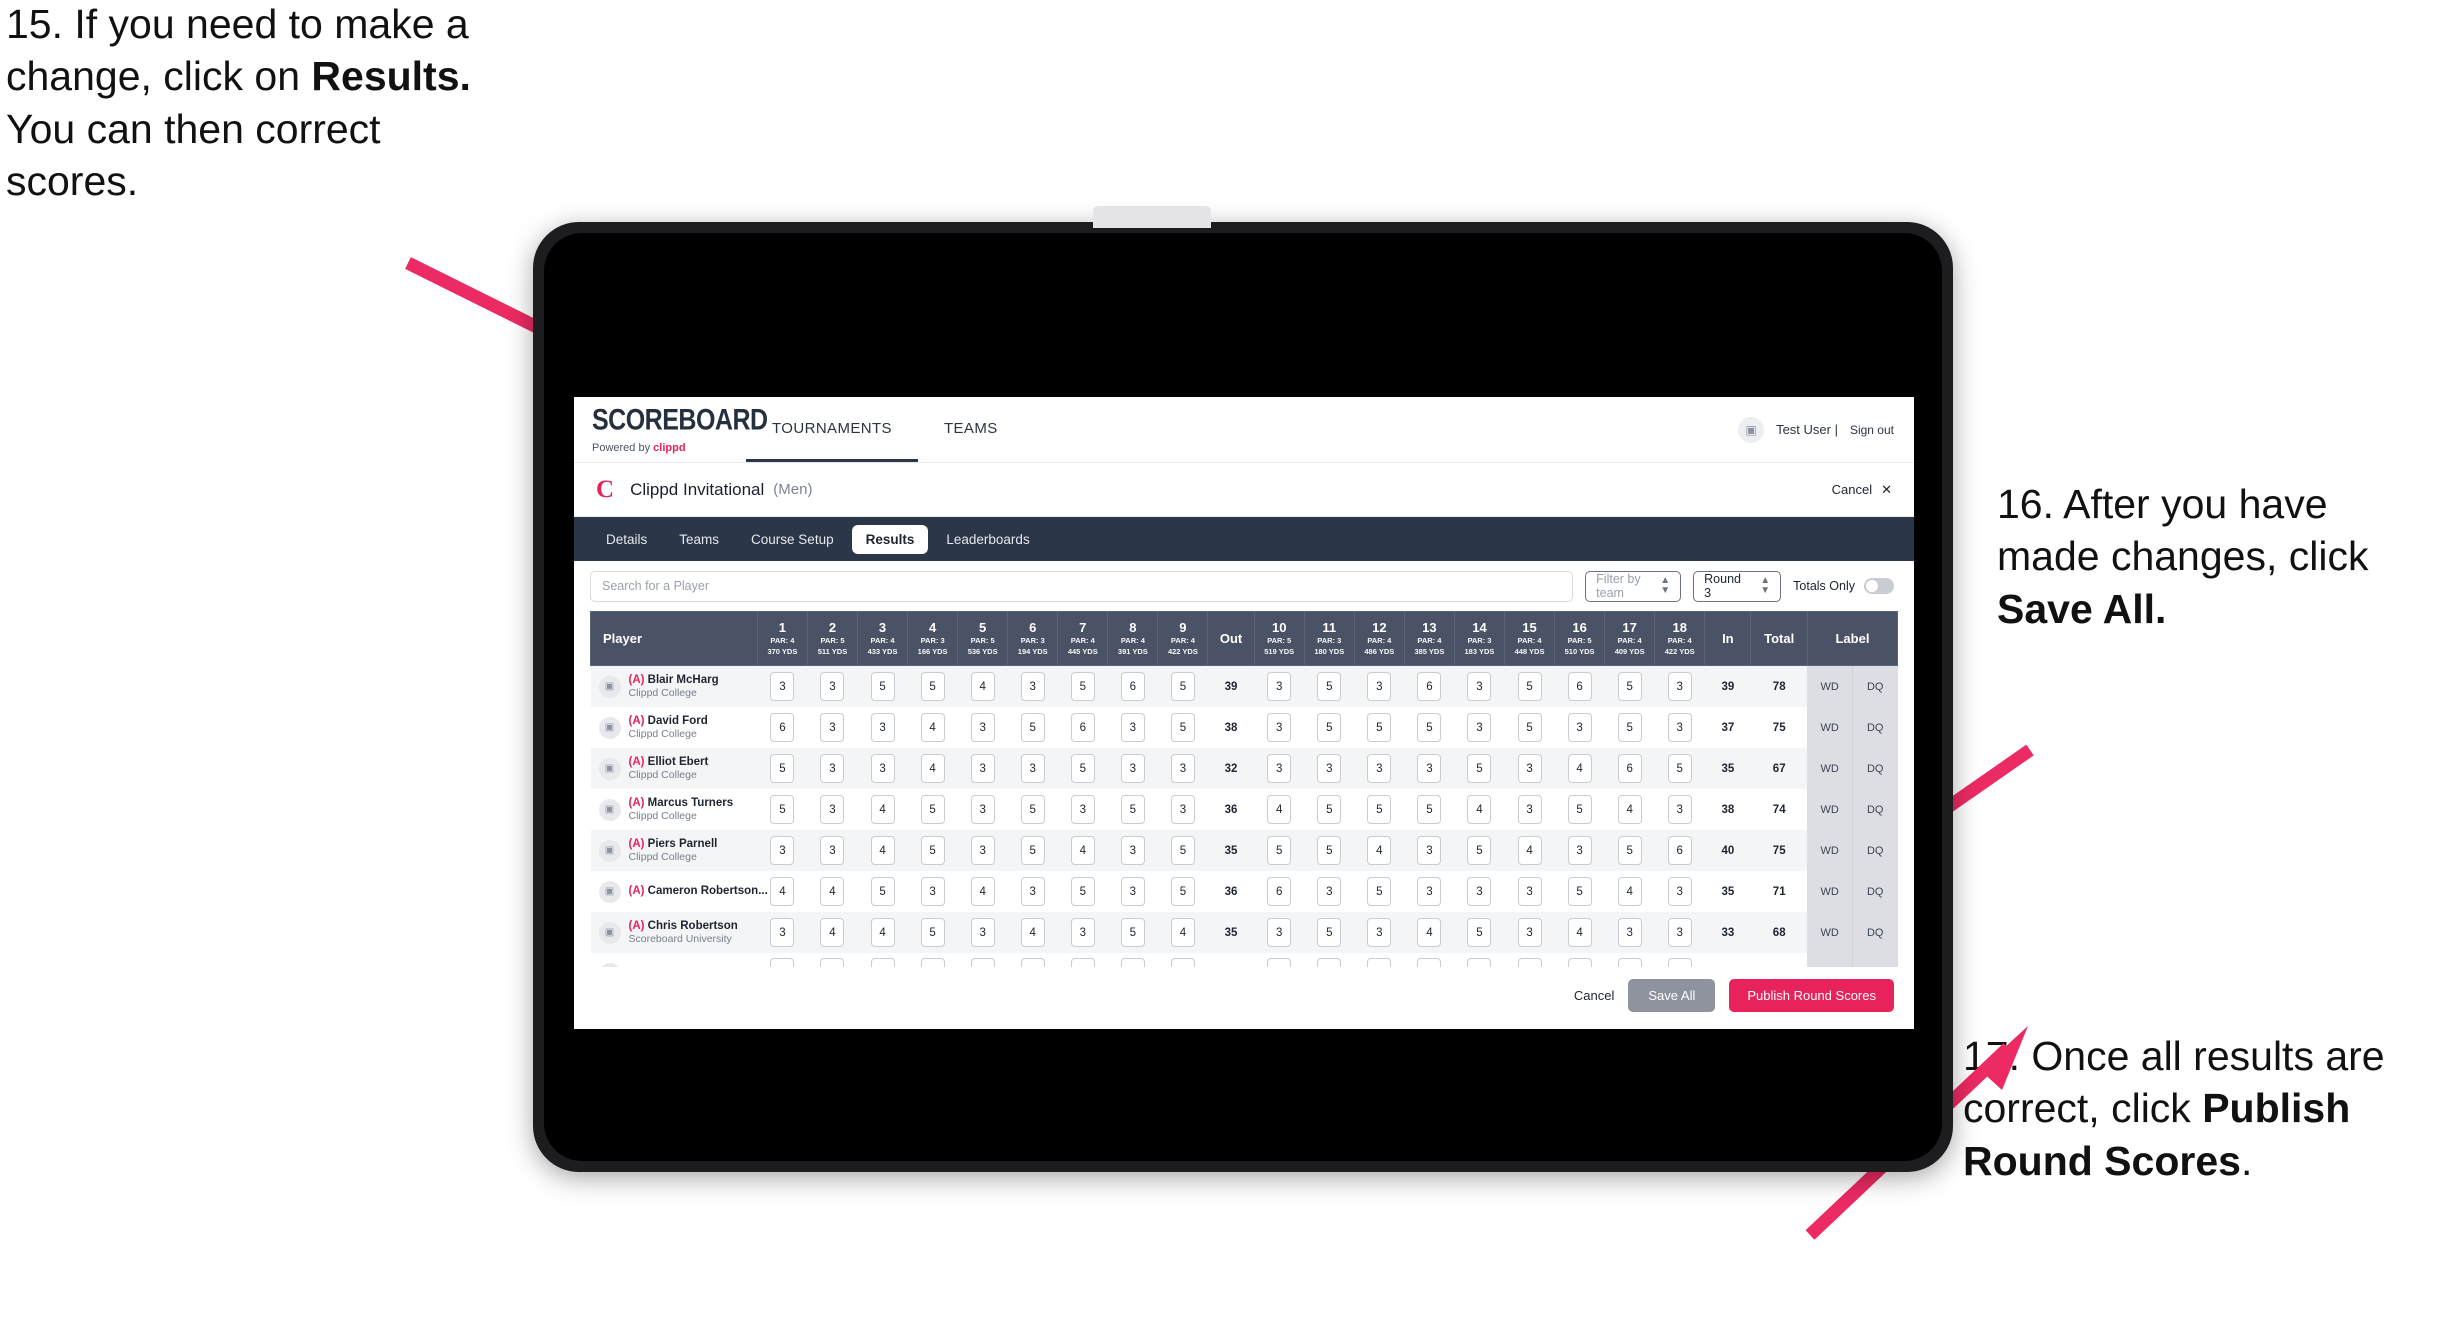  Describe the element at coordinates (1183, 932) in the screenshot. I see `score-cell-hole-9: 4` at that location.